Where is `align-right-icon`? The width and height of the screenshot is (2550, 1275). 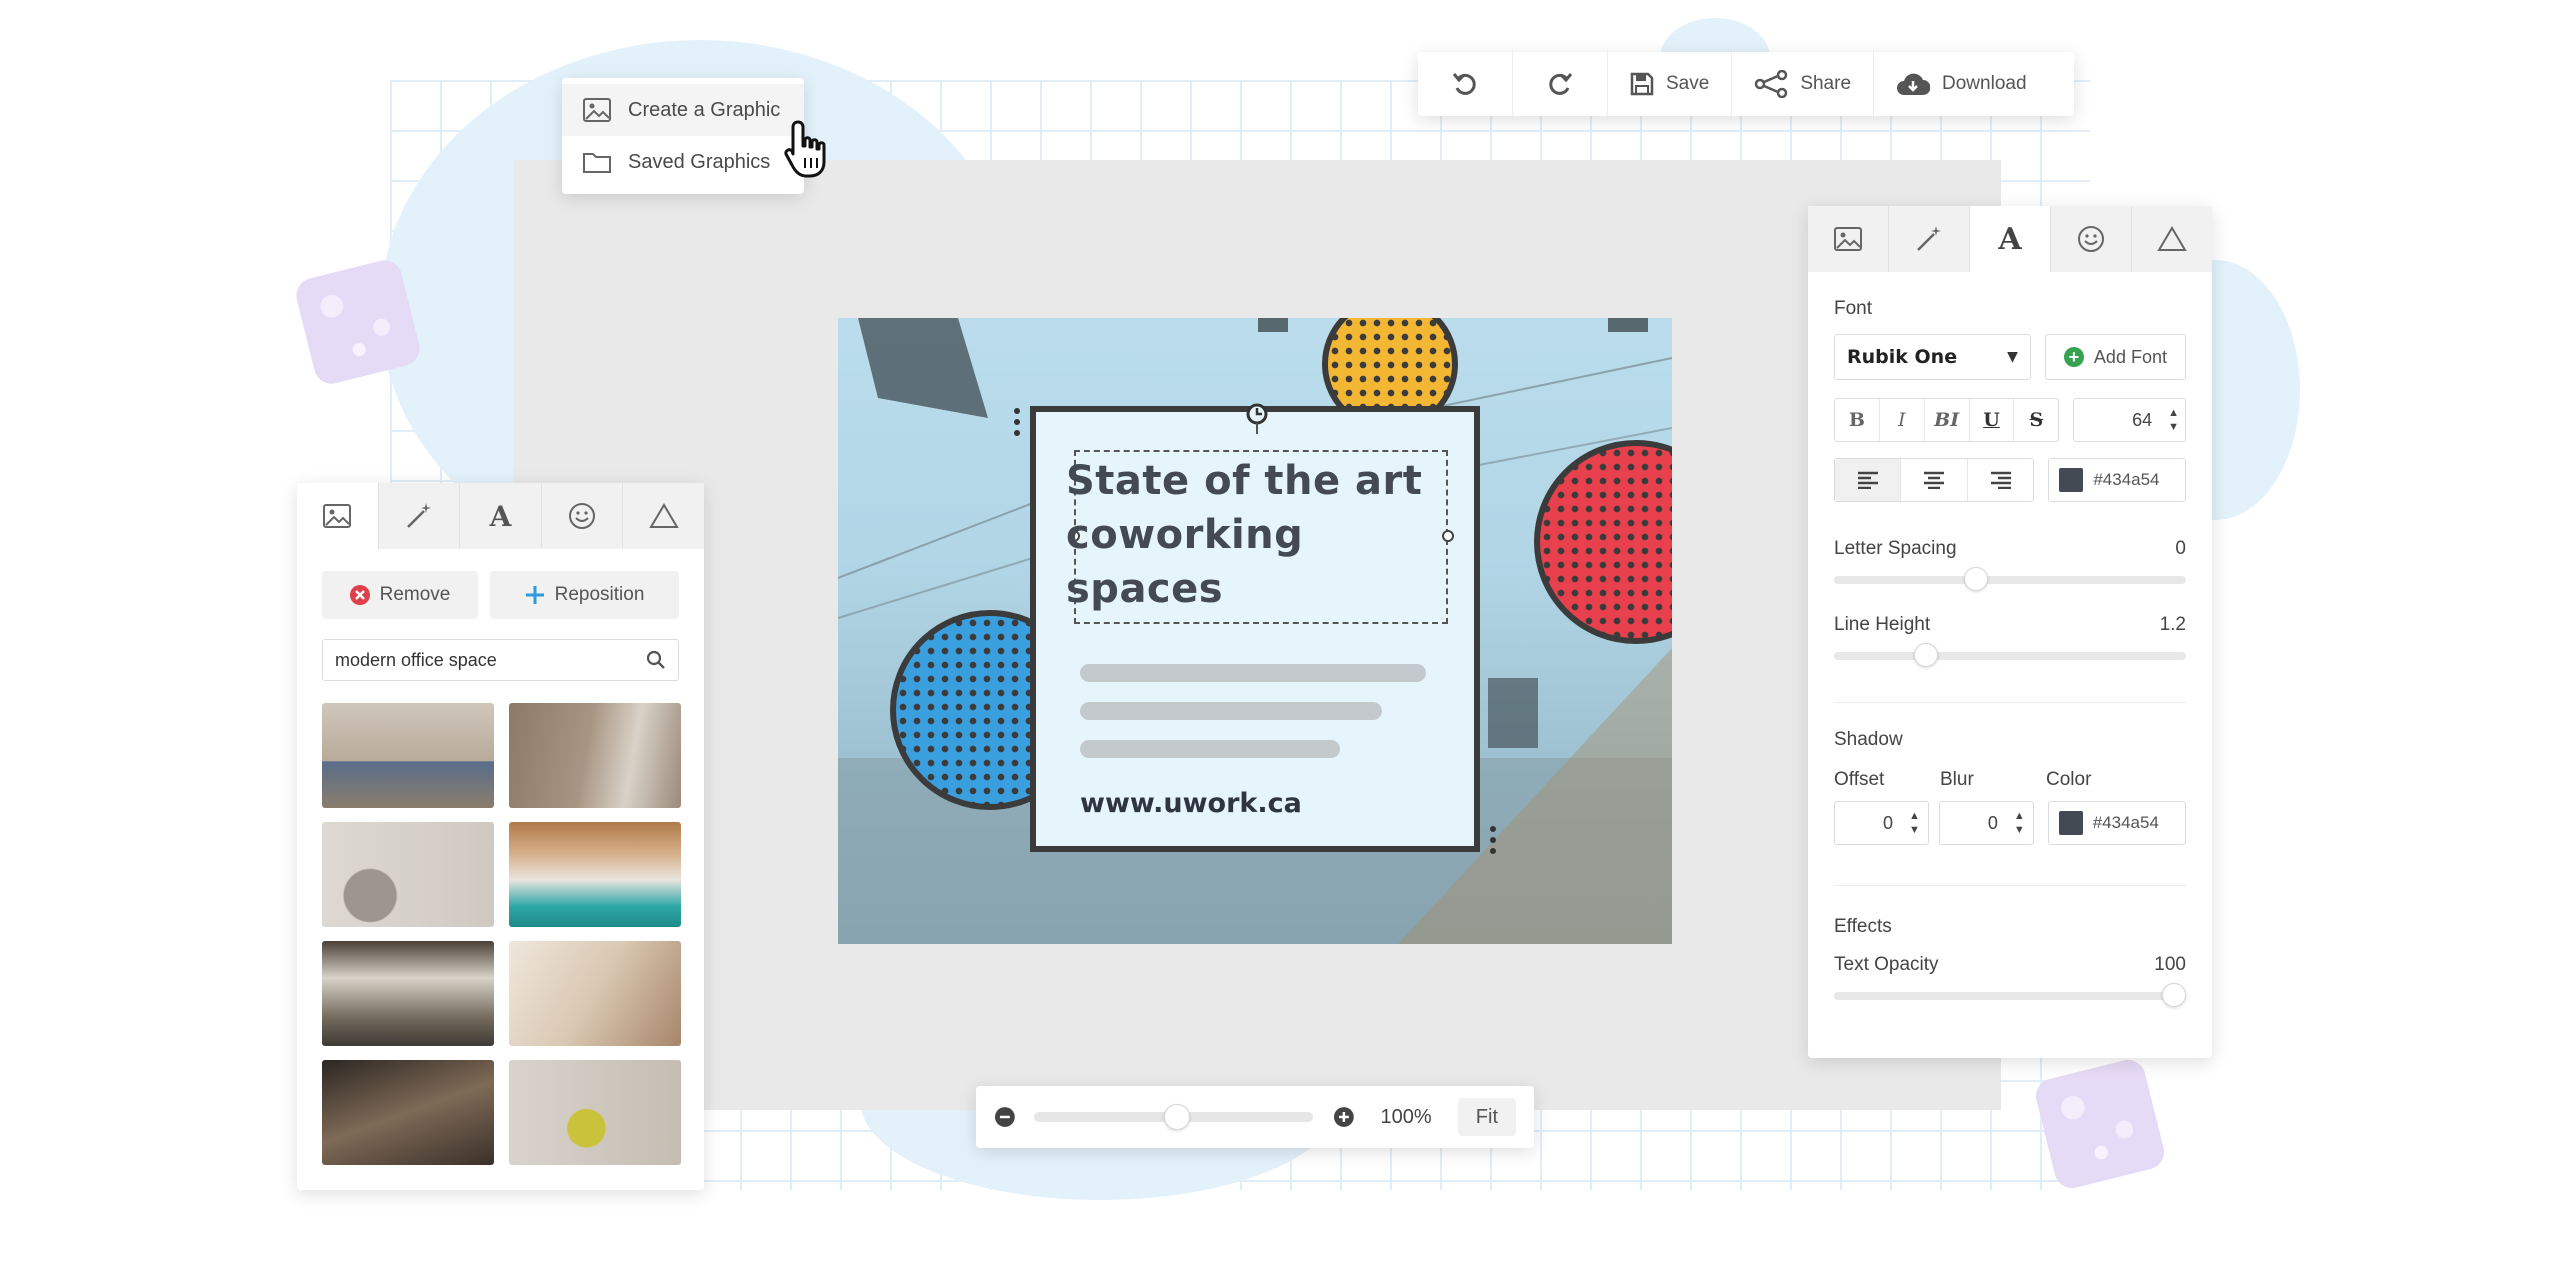
align-right-icon is located at coordinates (2000, 480).